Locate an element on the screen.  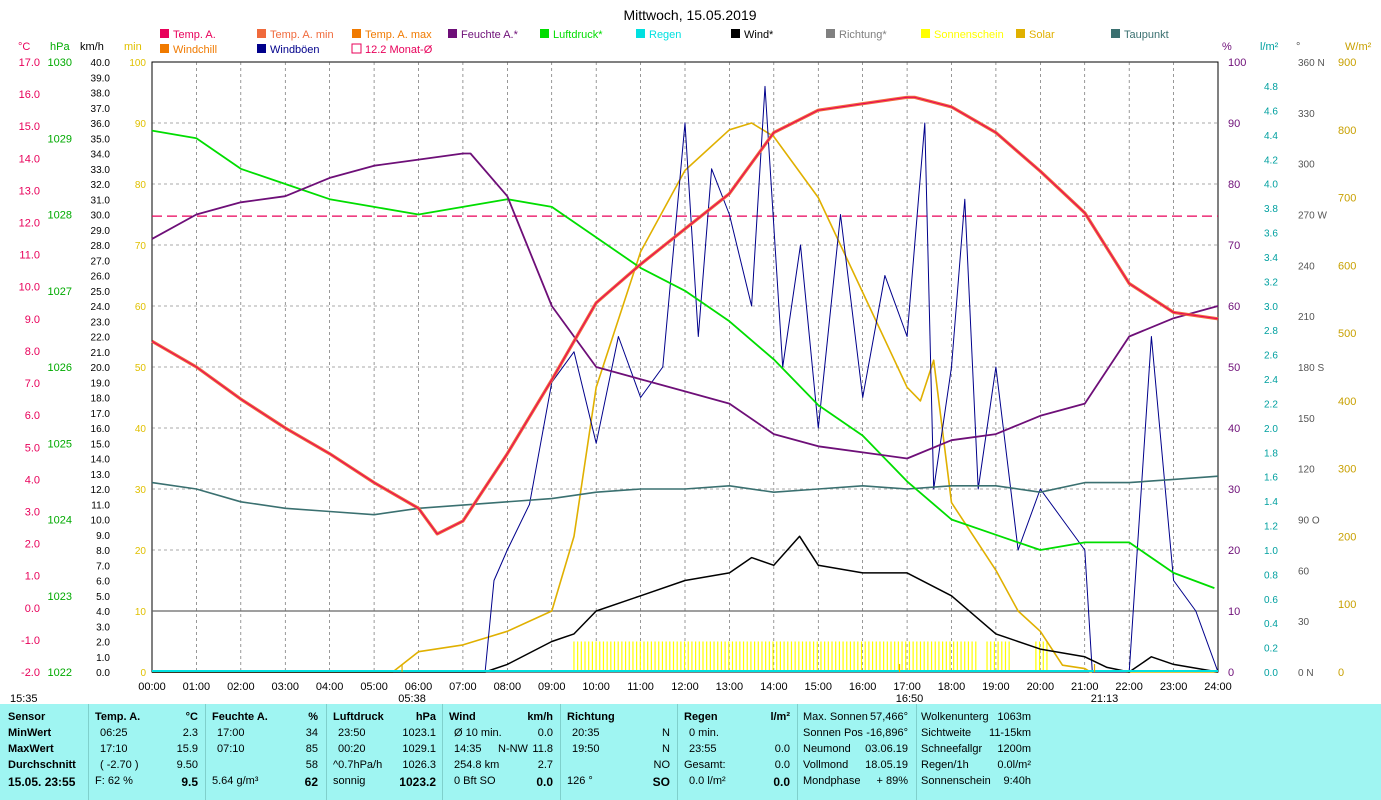
visibility: 11-15km is located at coordinates (1010, 733).